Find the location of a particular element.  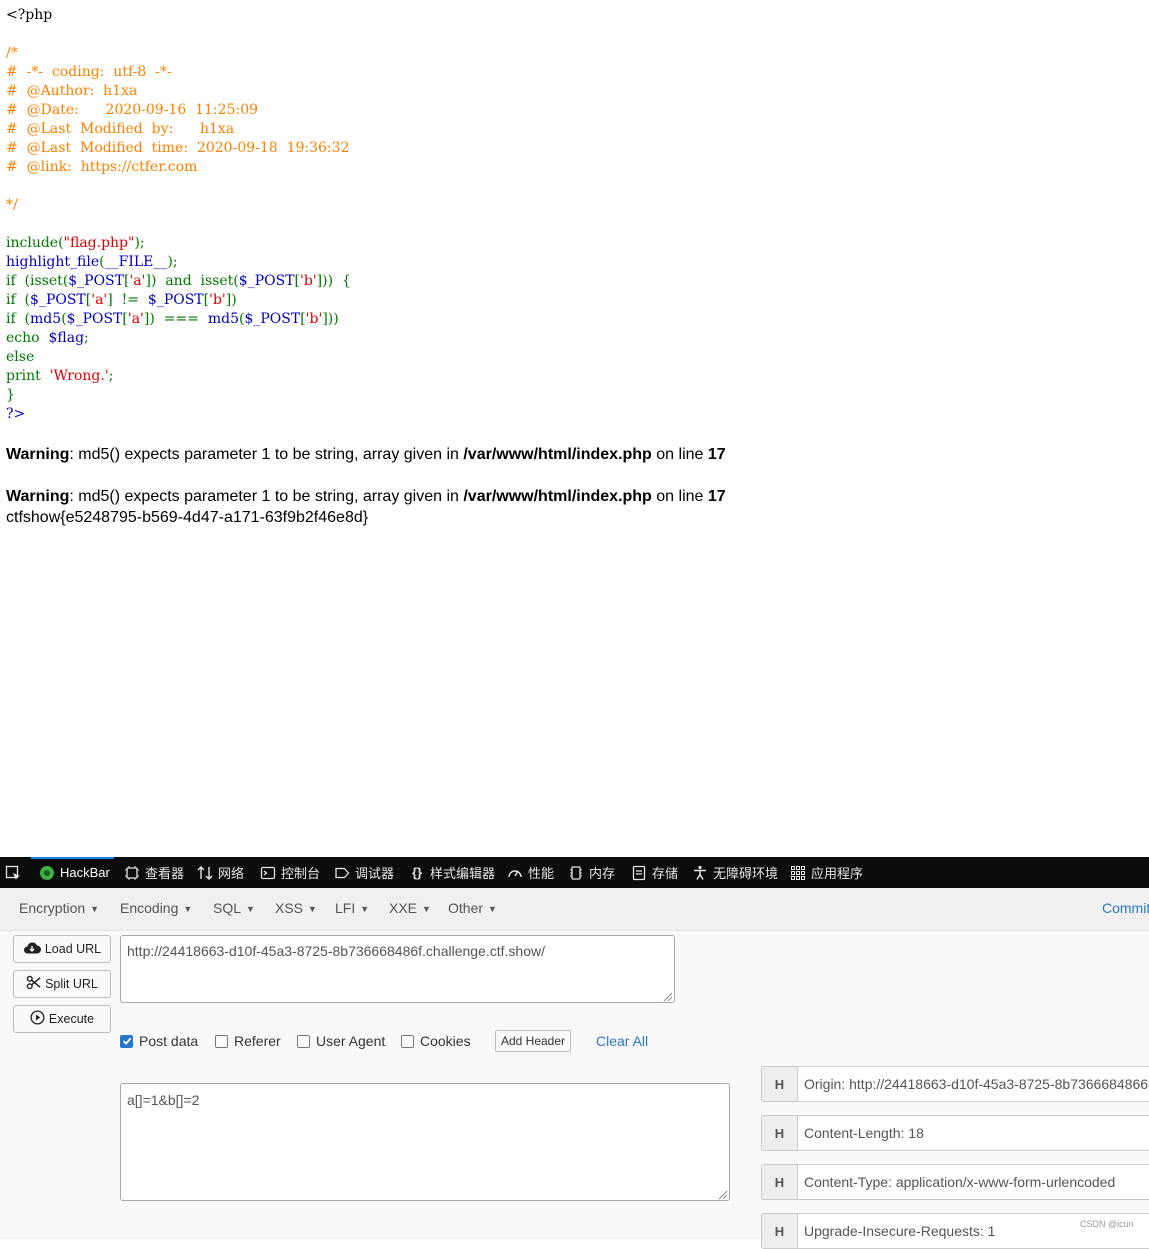

code-line: # @Last Modified by: h1xa is located at coordinates (178, 129).